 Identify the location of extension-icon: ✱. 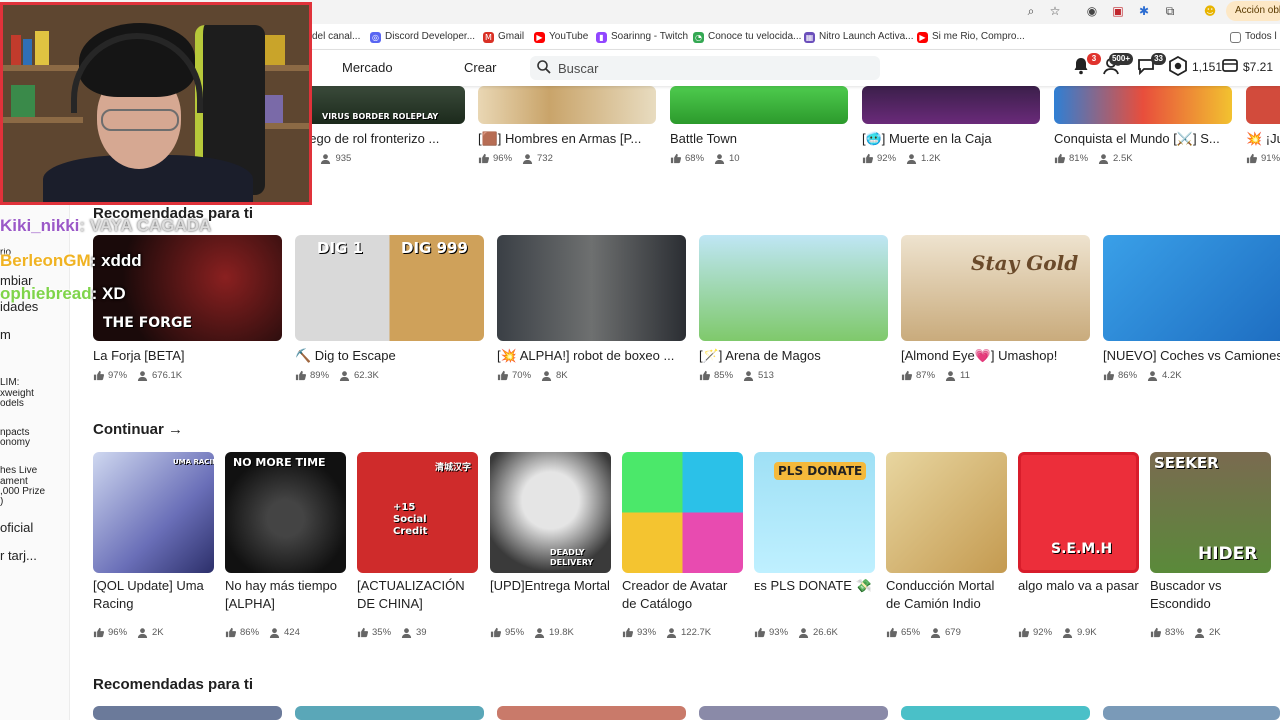
(1144, 11).